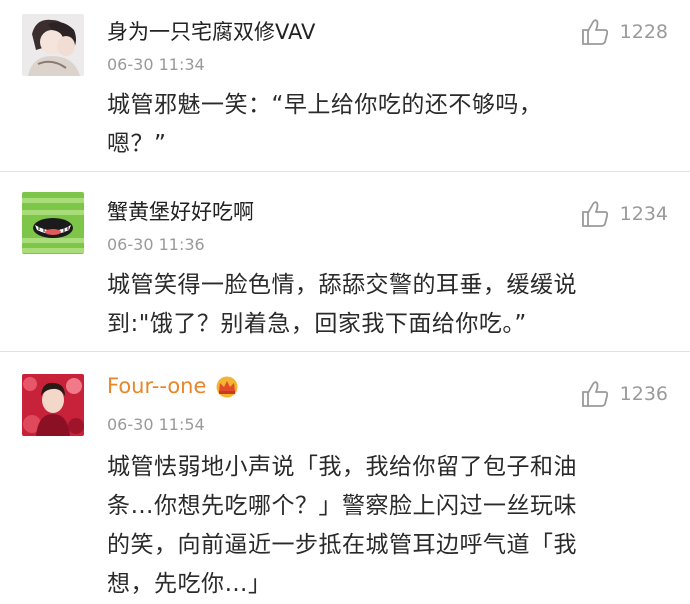 Image resolution: width=690 pixels, height=604 pixels. I want to click on username: 身为一只宅腐双修VAV, so click(211, 31).